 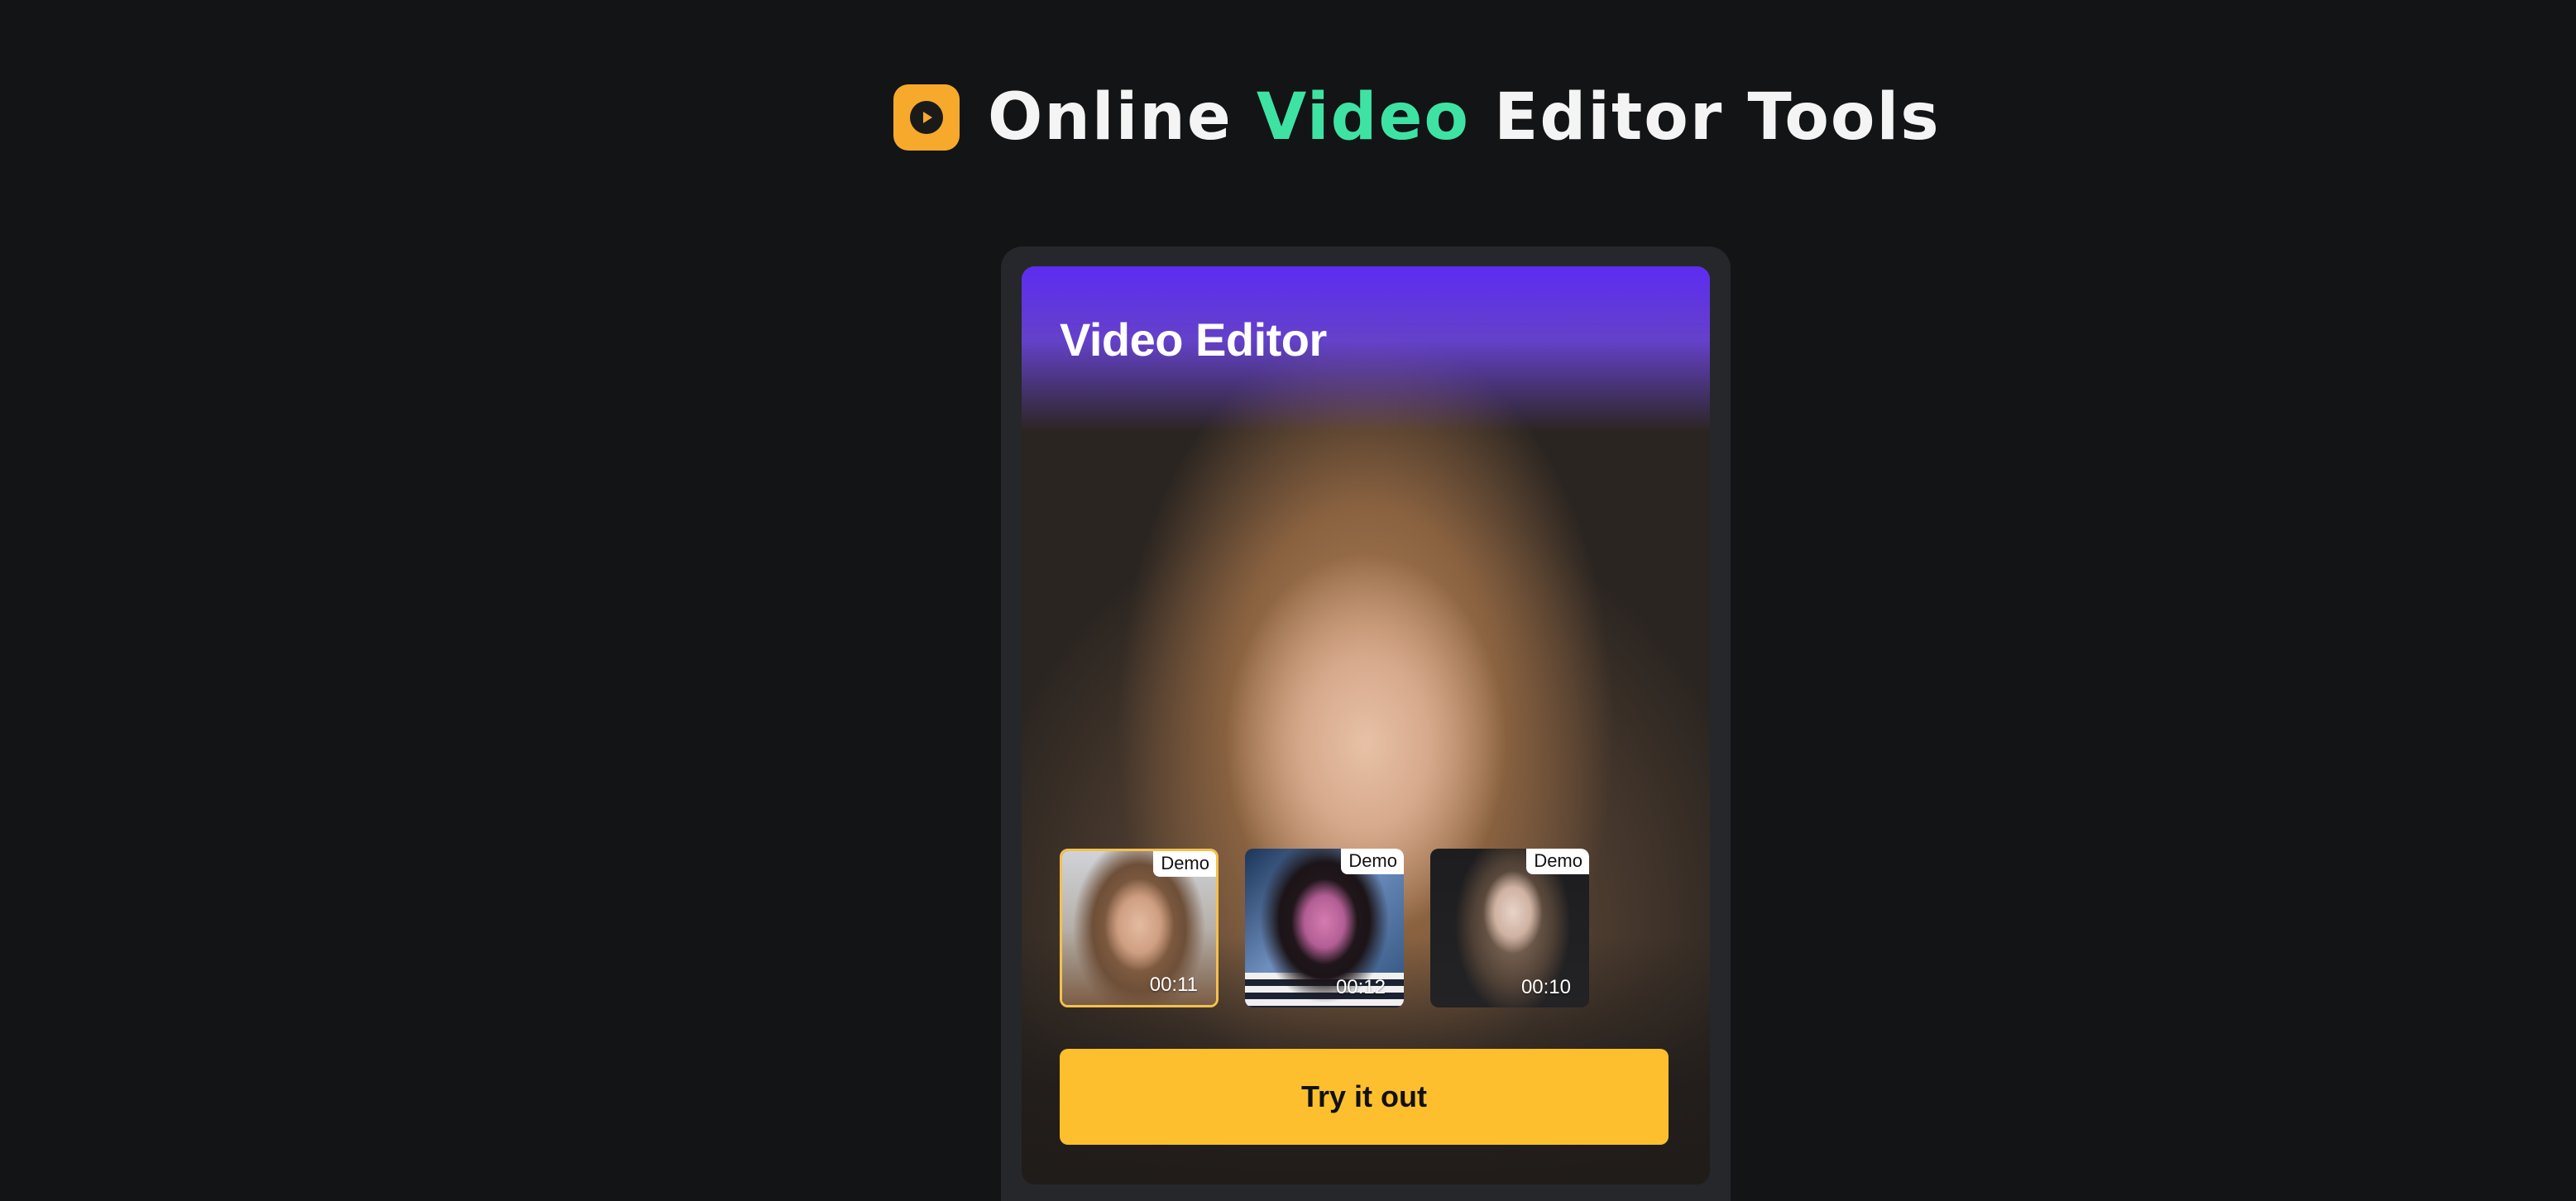 I want to click on title-part-2: Editor Tools, so click(x=1705, y=117).